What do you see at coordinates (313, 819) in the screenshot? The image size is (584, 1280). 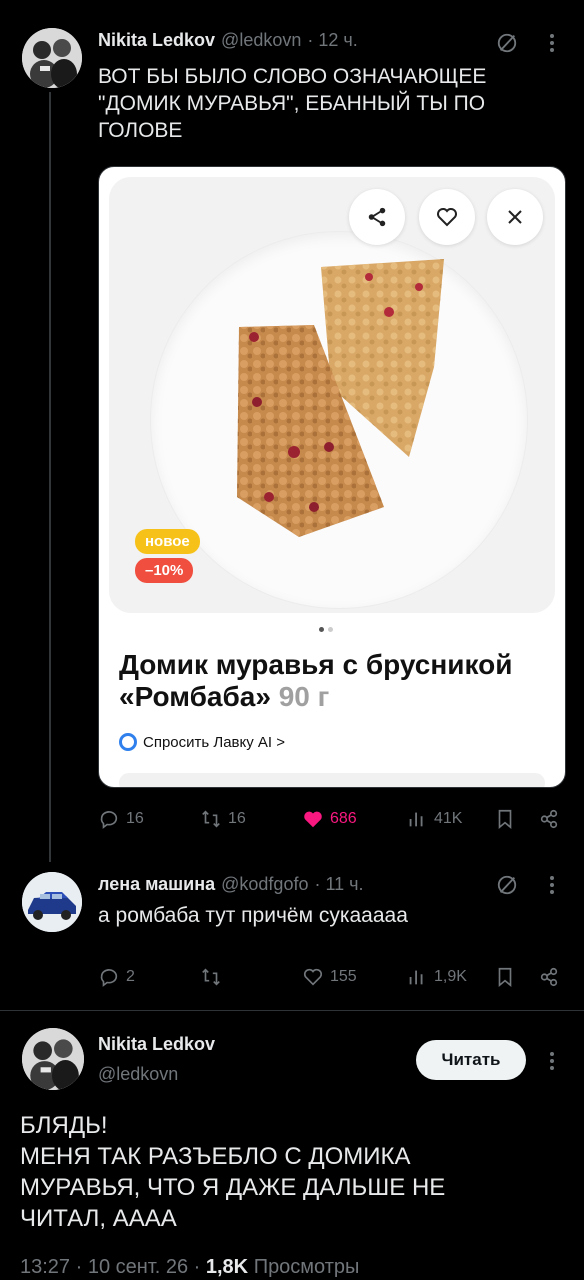 I see `heart-filled-icon` at bounding box center [313, 819].